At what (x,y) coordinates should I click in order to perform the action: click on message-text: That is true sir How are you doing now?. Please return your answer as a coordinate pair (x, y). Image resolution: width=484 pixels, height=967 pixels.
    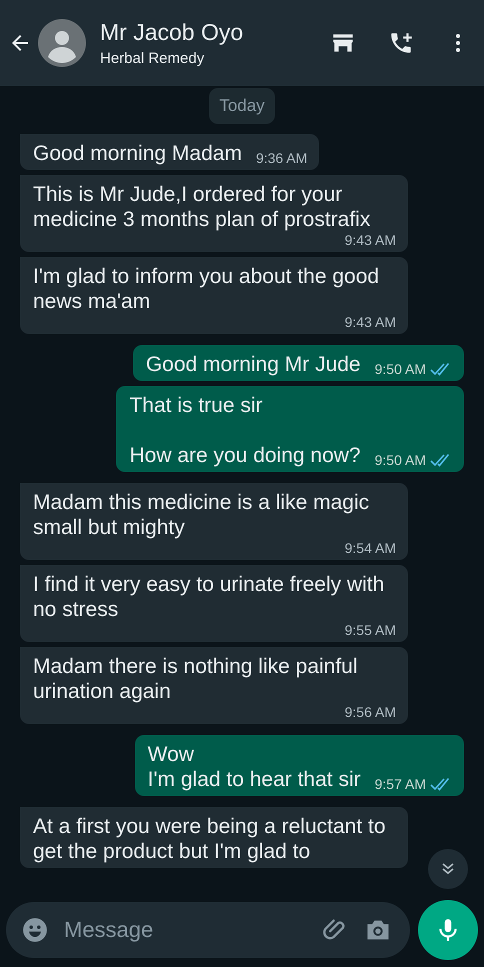
    Looking at the image, I should click on (245, 430).